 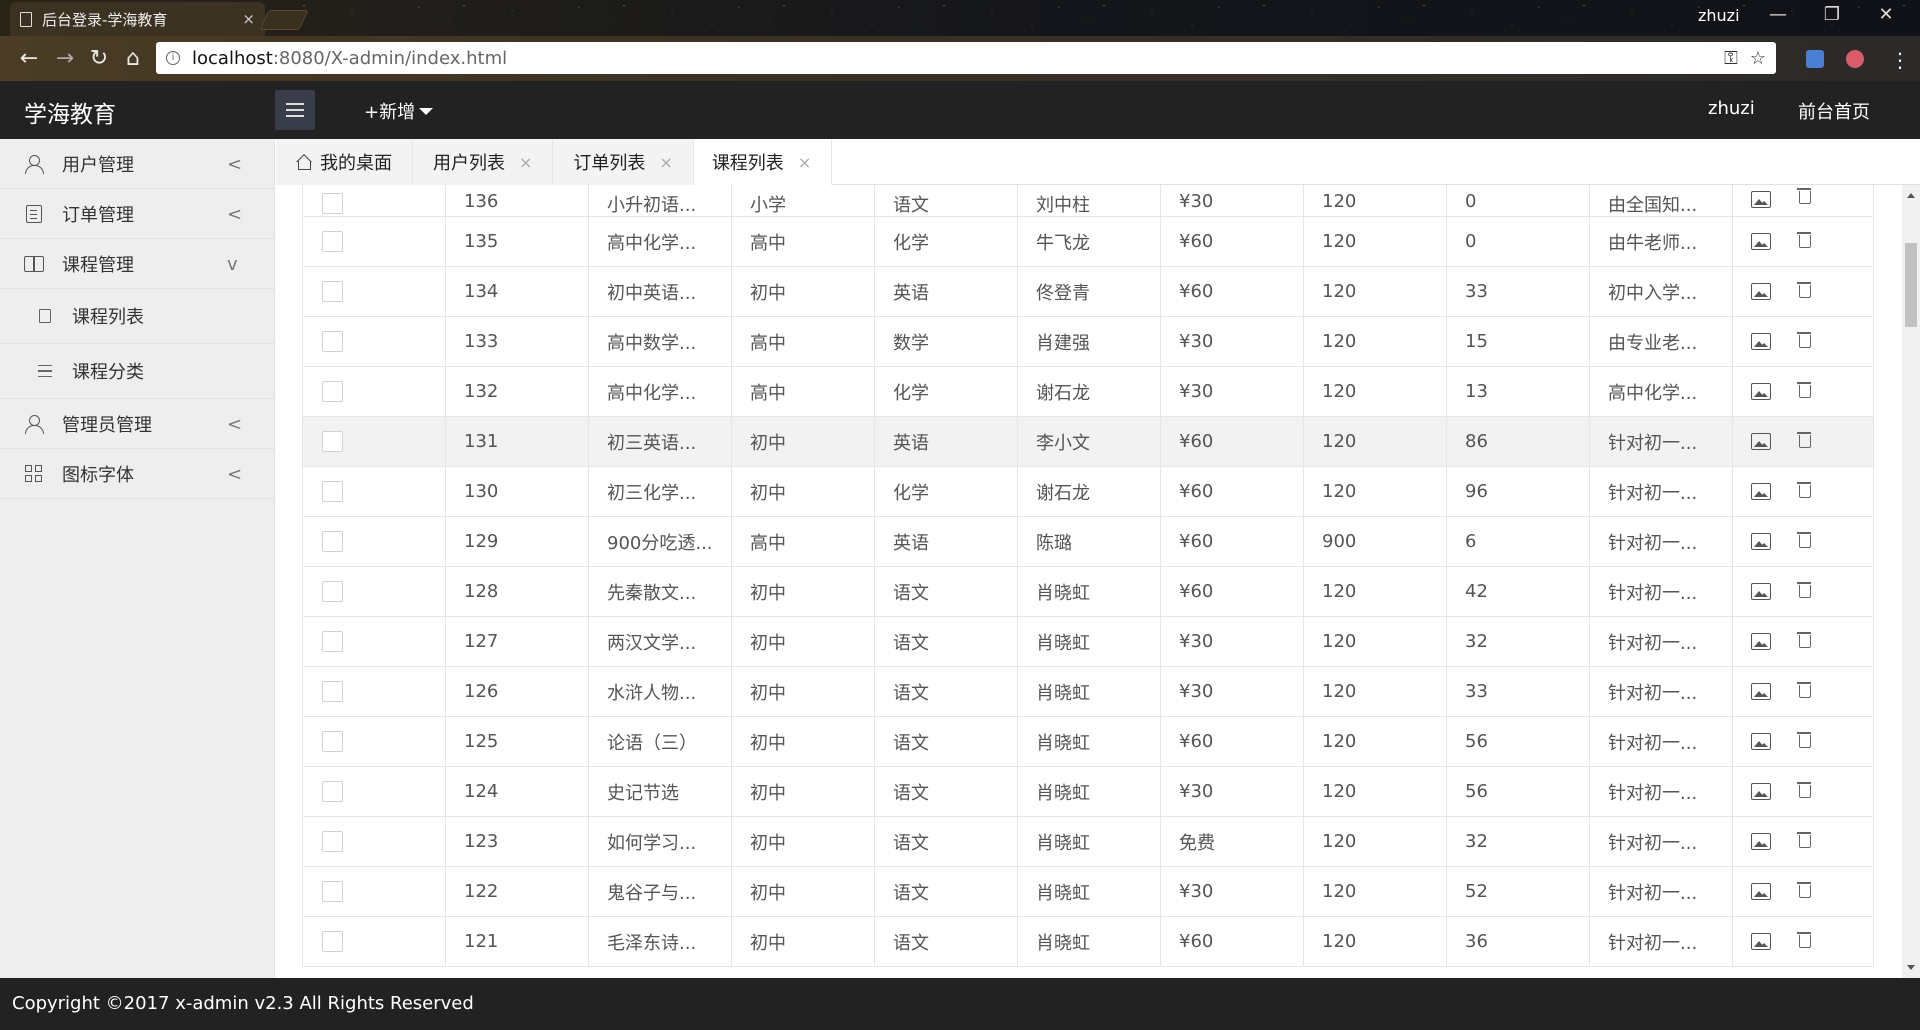 I want to click on info-icon: i, so click(x=173, y=58).